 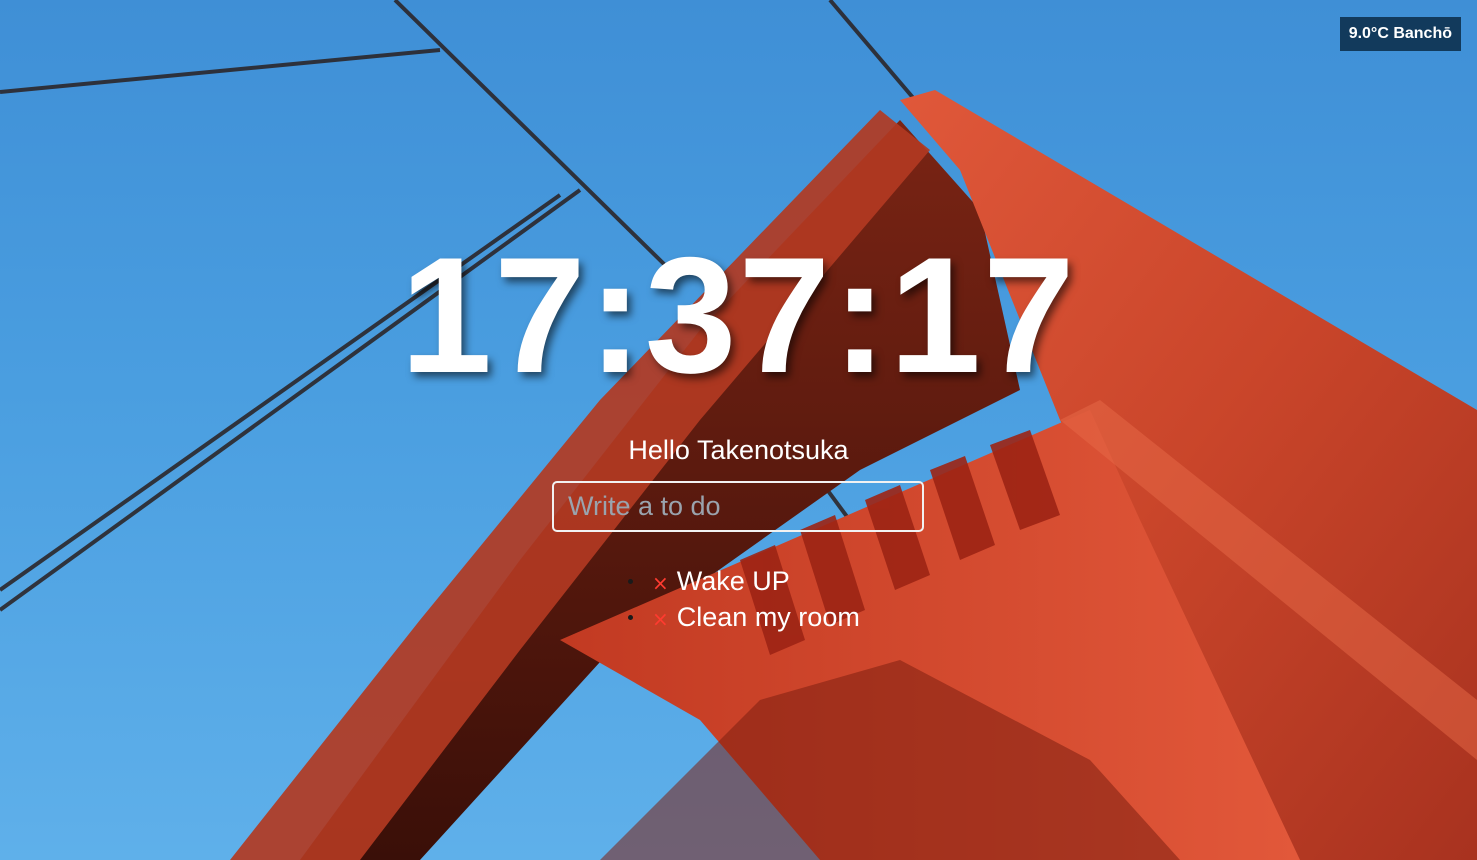 I want to click on greeting-text: Hello Takenotsuka, so click(x=738, y=450).